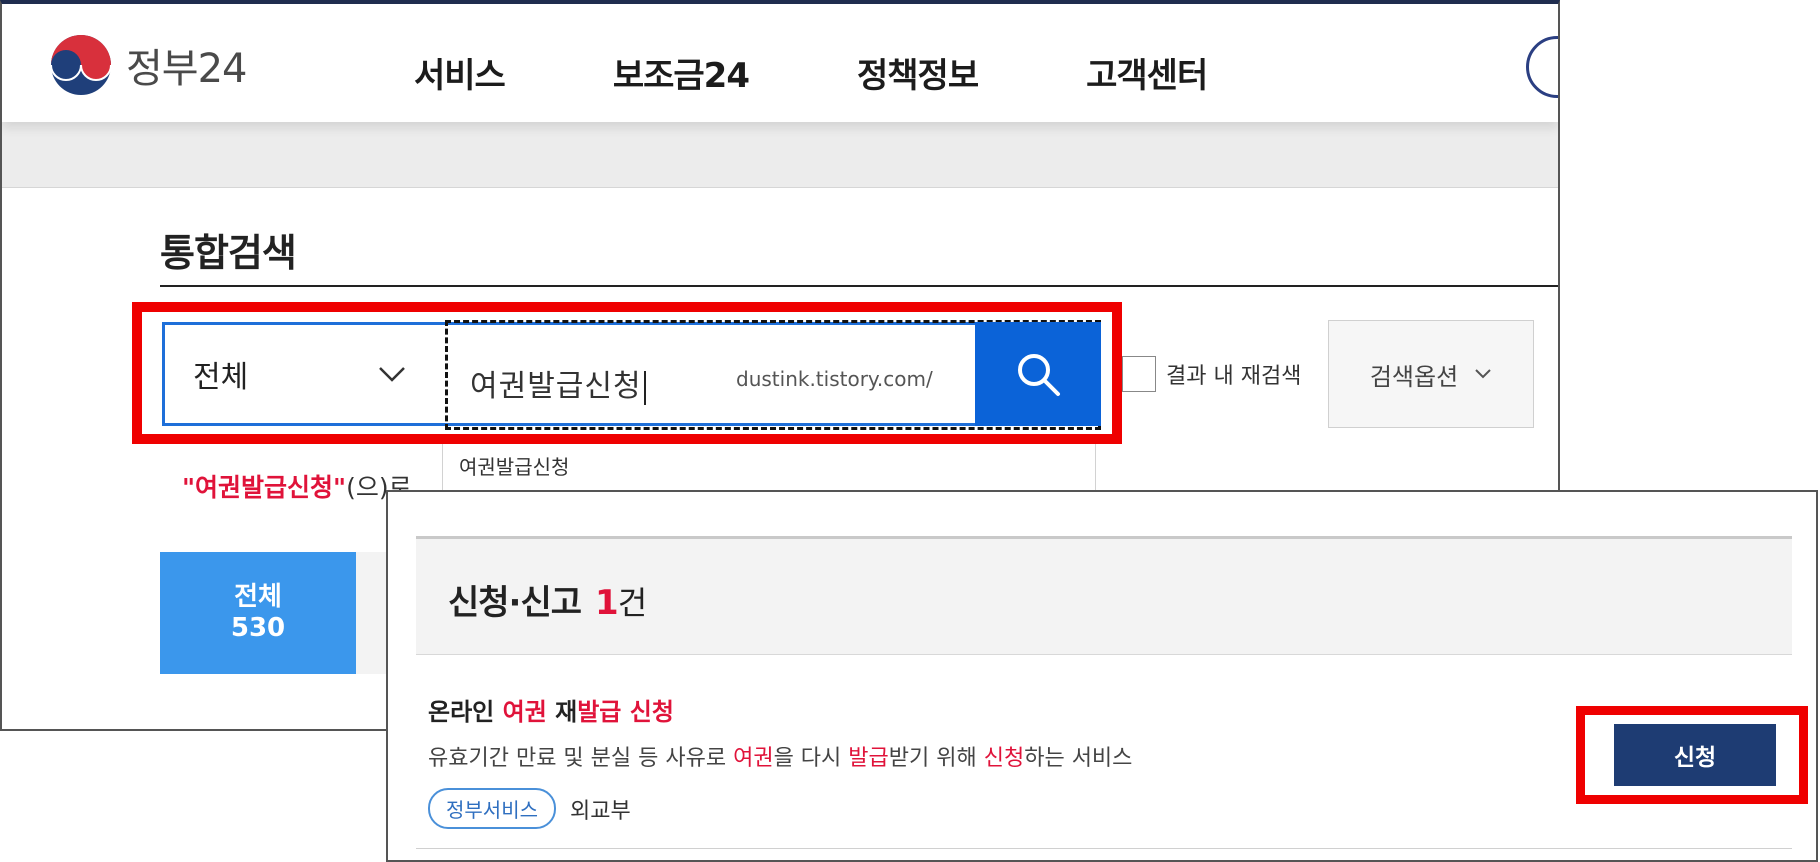  Describe the element at coordinates (1692, 755) in the screenshot. I see `annotation-highlight-apply` at that location.